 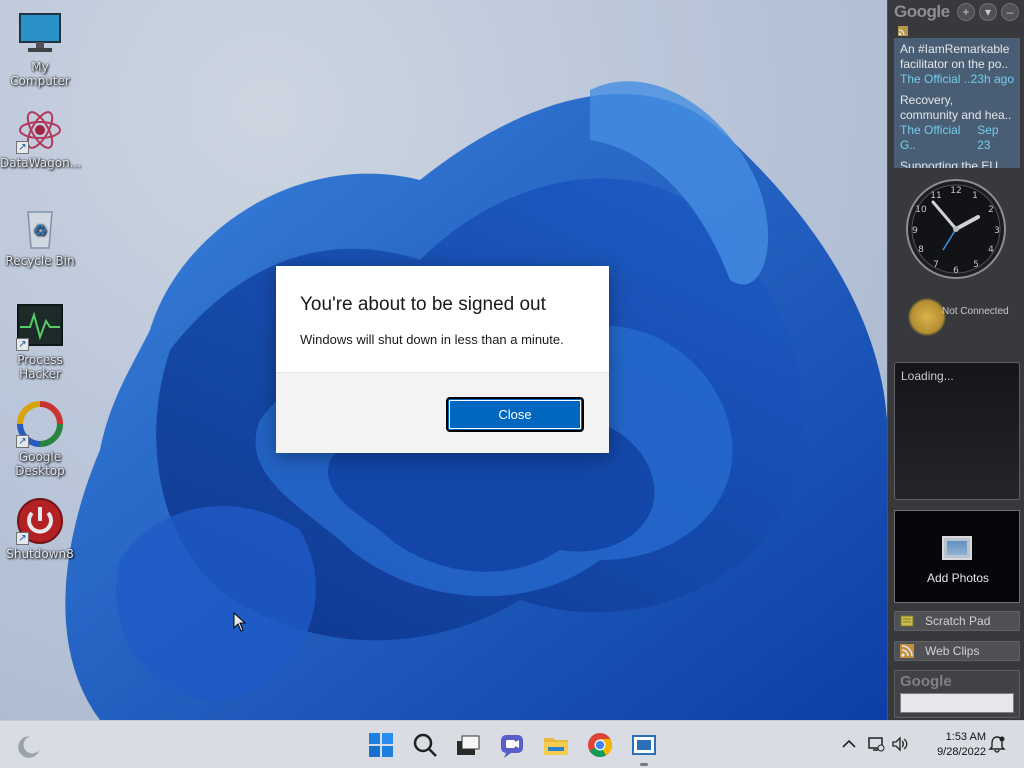 I want to click on svg-text: 3, so click(x=997, y=231).